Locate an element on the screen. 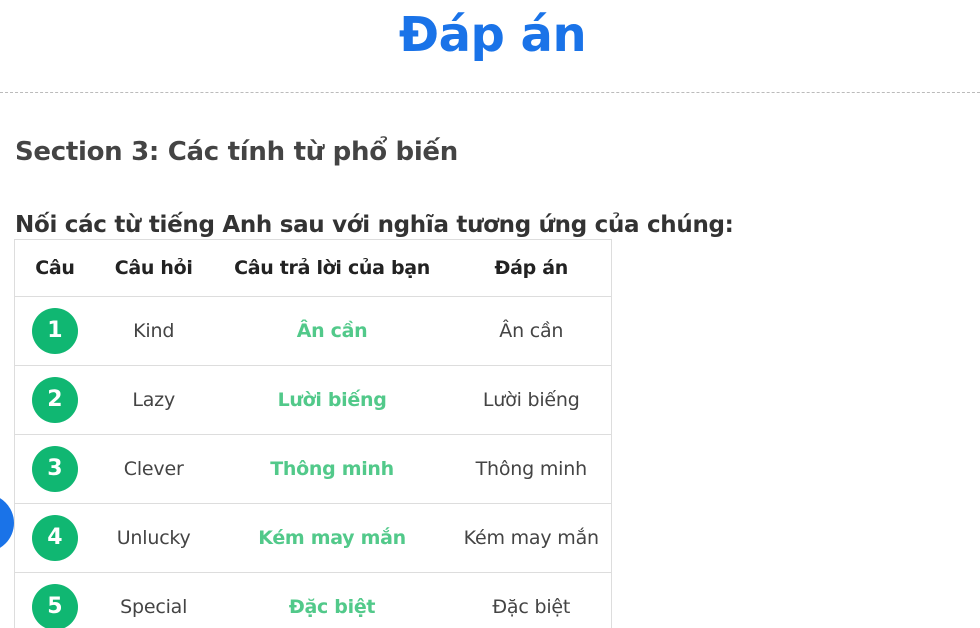 The width and height of the screenshot is (980, 628). your-answer-cell: Lười biếng is located at coordinates (332, 400).